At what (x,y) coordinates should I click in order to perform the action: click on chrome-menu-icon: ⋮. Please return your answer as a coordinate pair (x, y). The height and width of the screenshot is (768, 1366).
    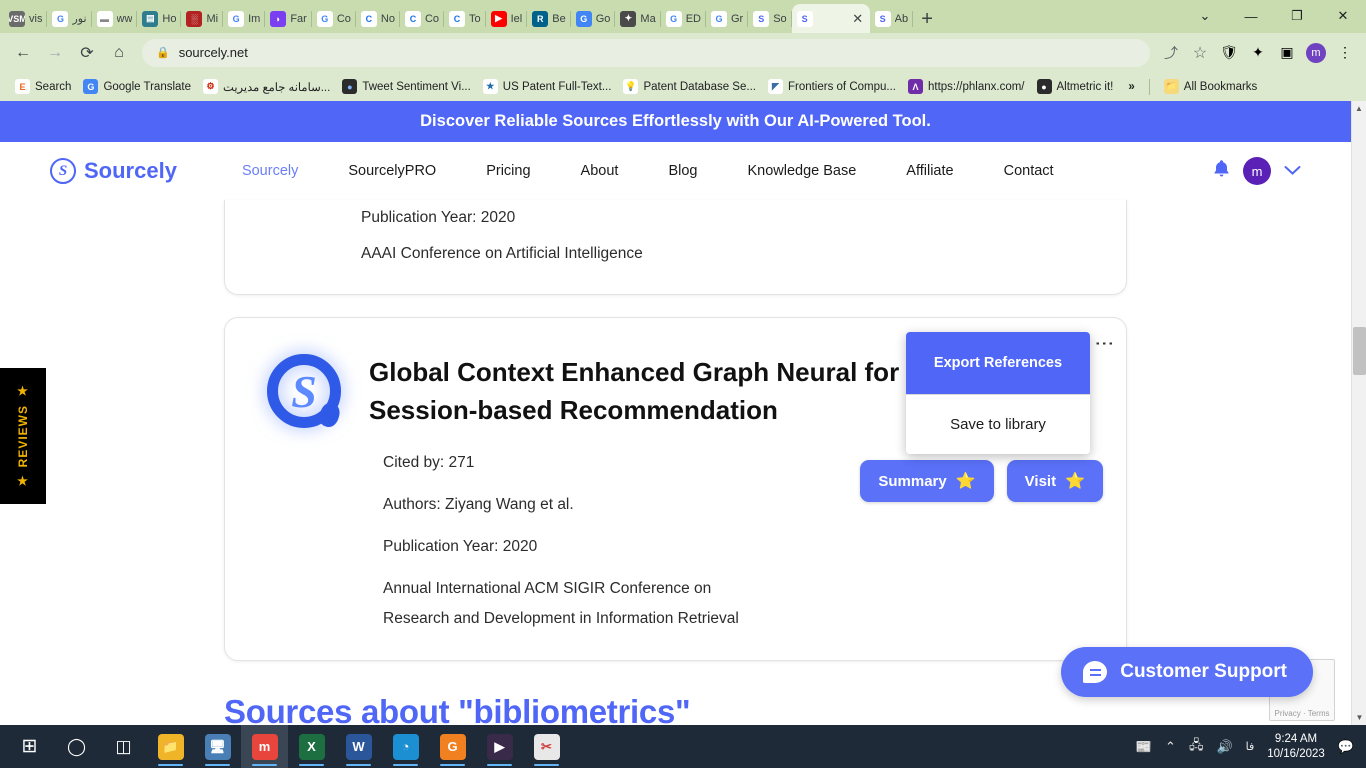
    Looking at the image, I should click on (1345, 53).